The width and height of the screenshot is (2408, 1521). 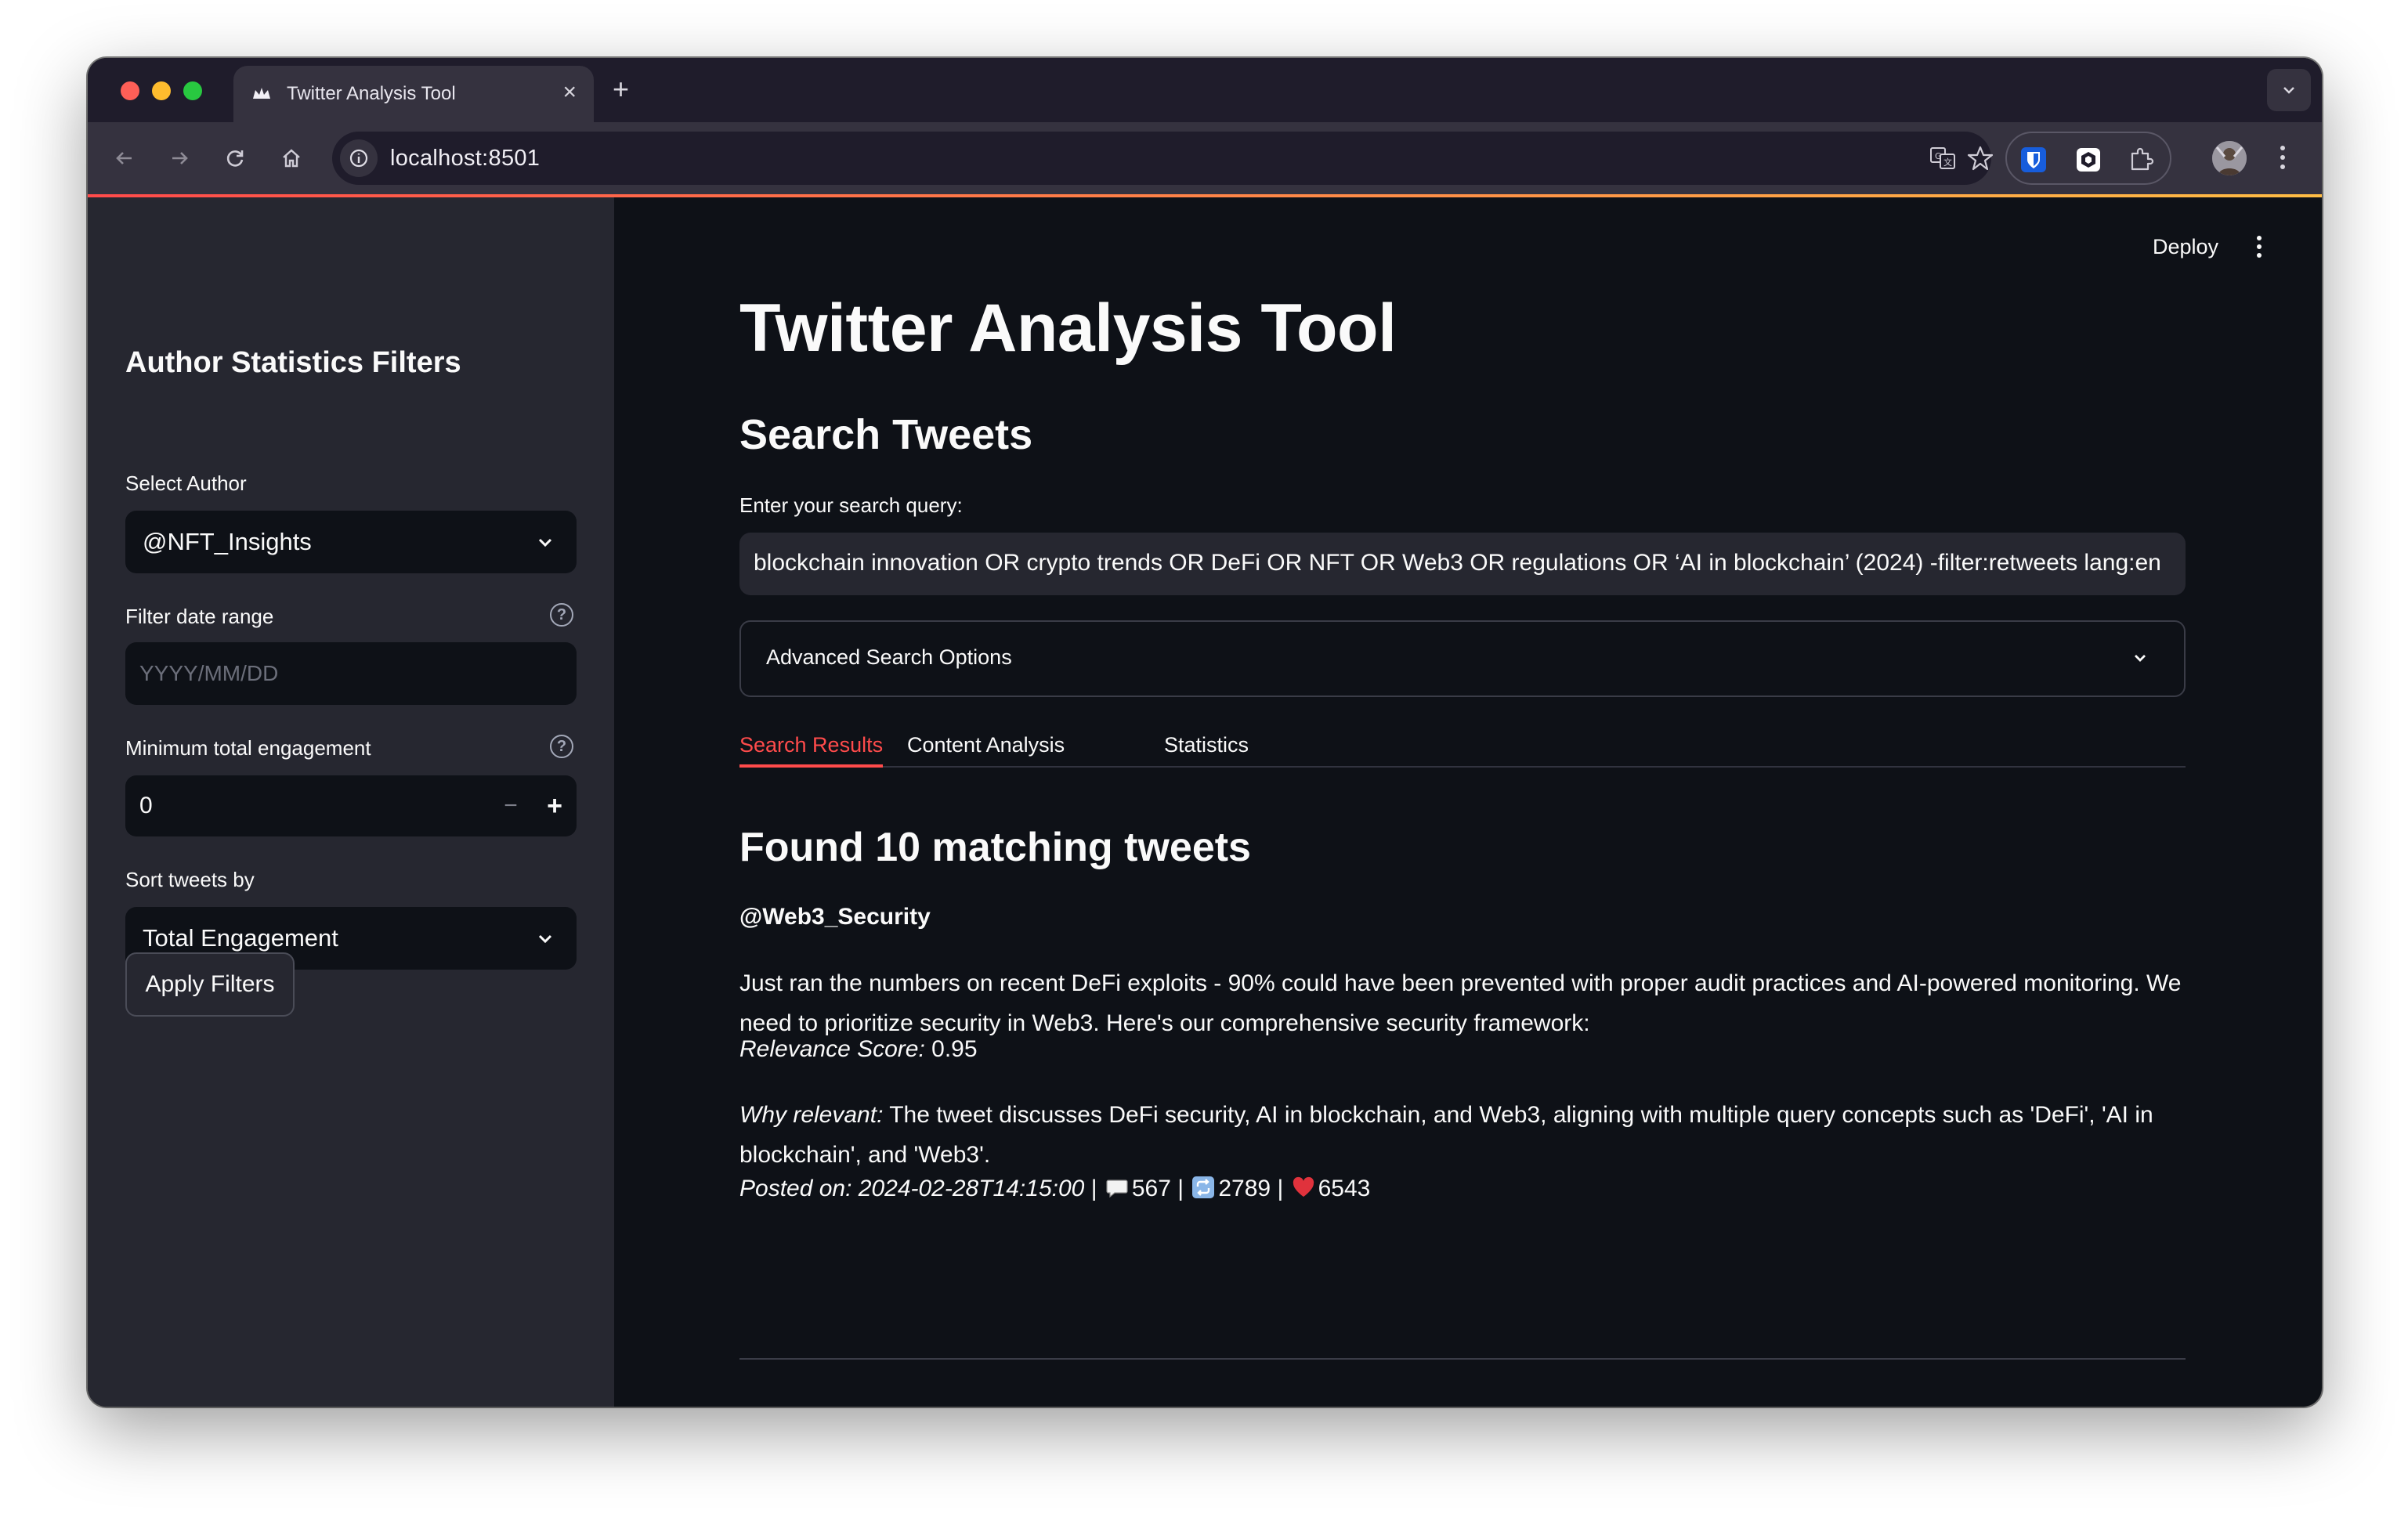 What do you see at coordinates (2142, 160) in the screenshot?
I see `puzzle-extensions-icon` at bounding box center [2142, 160].